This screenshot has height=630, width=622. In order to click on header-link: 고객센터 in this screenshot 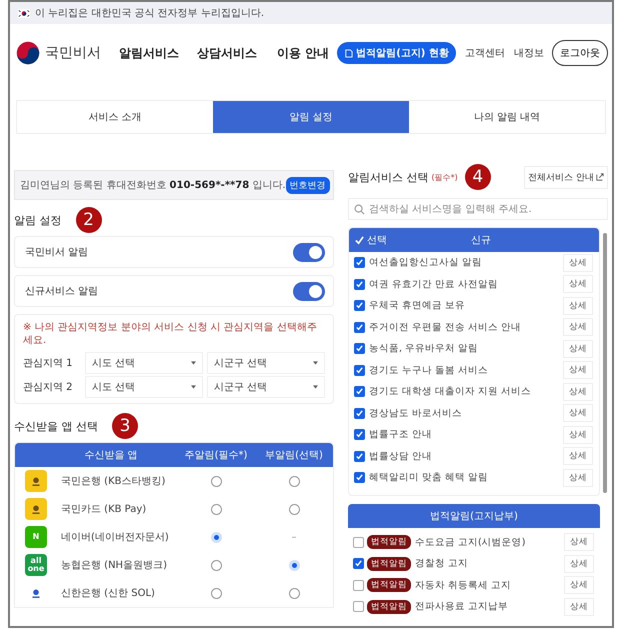, I will do `click(484, 53)`.